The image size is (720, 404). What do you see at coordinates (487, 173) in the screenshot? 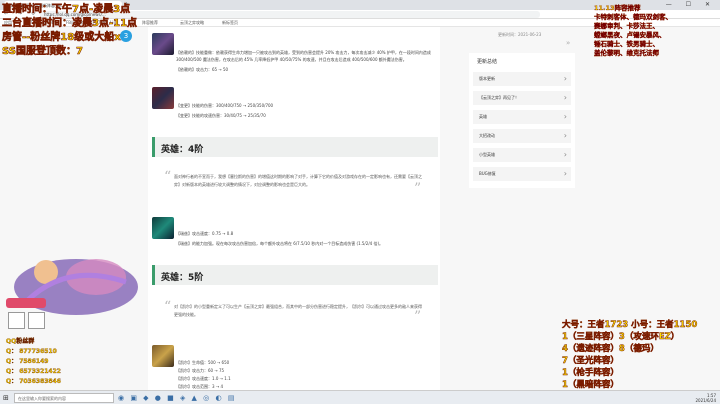
I see `sidebar-item-label: BUG修复` at bounding box center [487, 173].